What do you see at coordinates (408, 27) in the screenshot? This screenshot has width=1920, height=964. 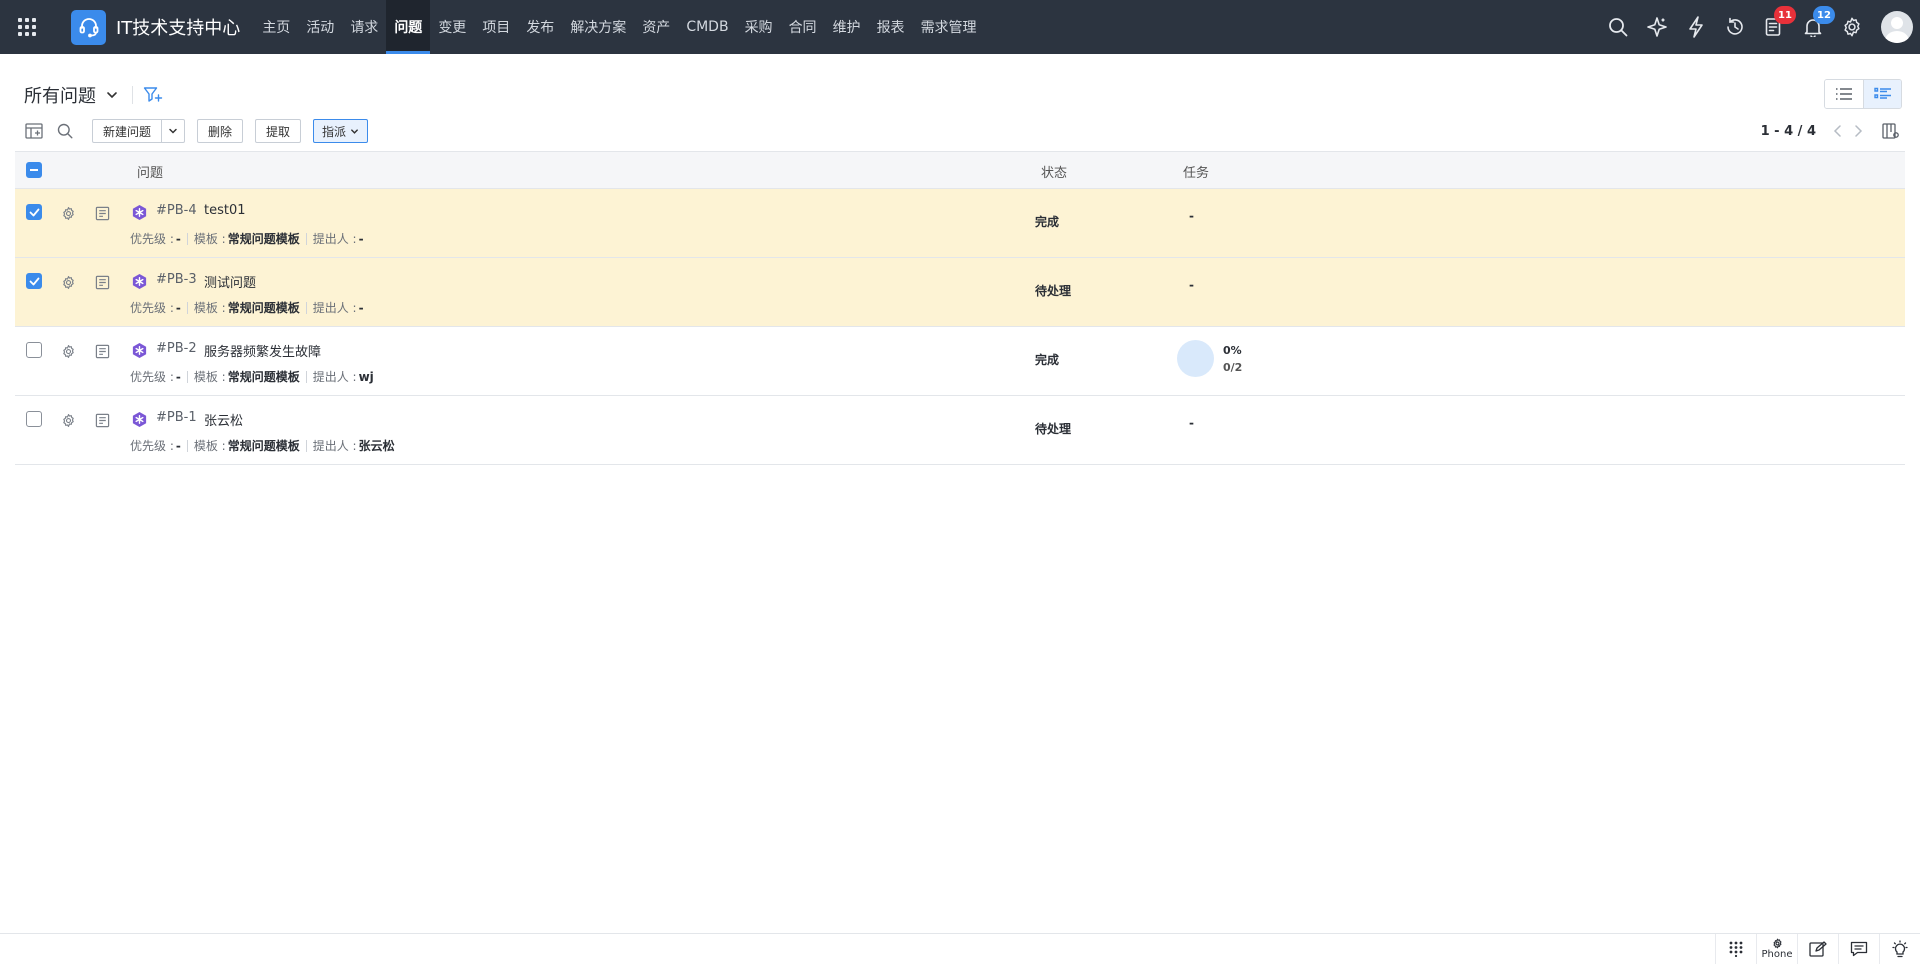 I see `nav-item-problems: 问题` at bounding box center [408, 27].